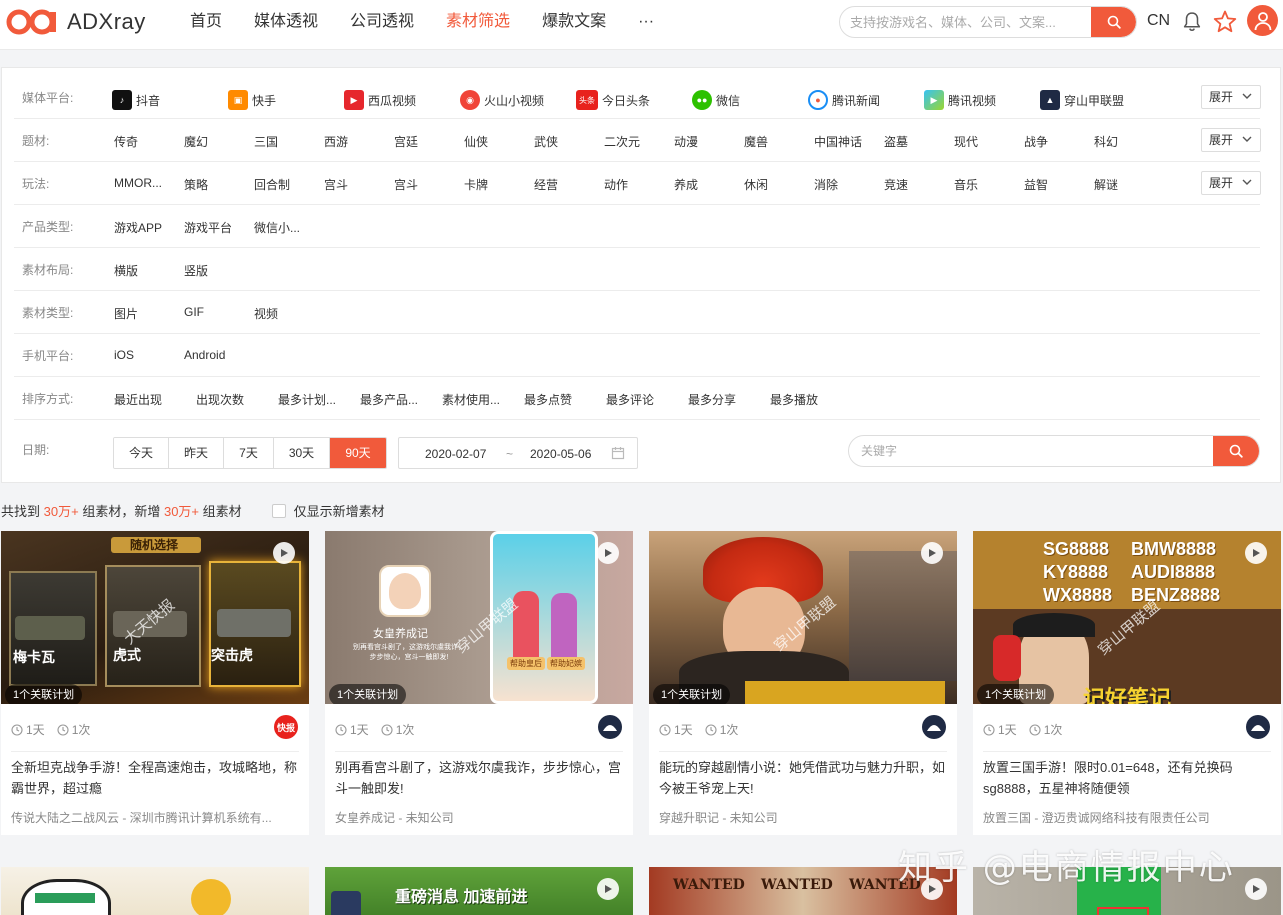 Image resolution: width=1283 pixels, height=915 pixels. What do you see at coordinates (272, 184) in the screenshot?
I see `gameplay-option: 回合制` at bounding box center [272, 184].